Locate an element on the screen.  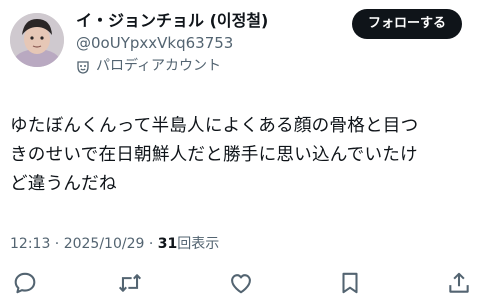
mask-icon is located at coordinates (83, 66).